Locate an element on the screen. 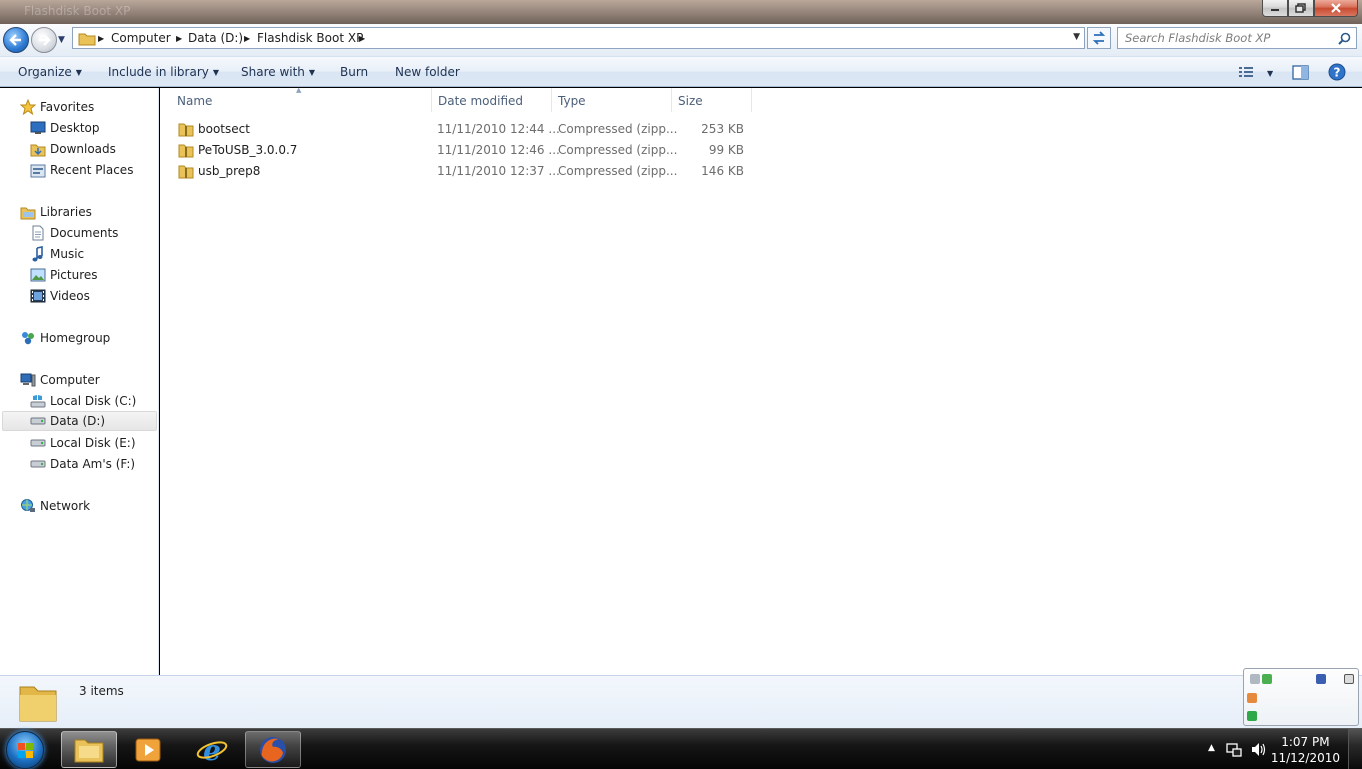 The height and width of the screenshot is (769, 1362). breadcrumb-data-d: Data (D:) is located at coordinates (215, 38).